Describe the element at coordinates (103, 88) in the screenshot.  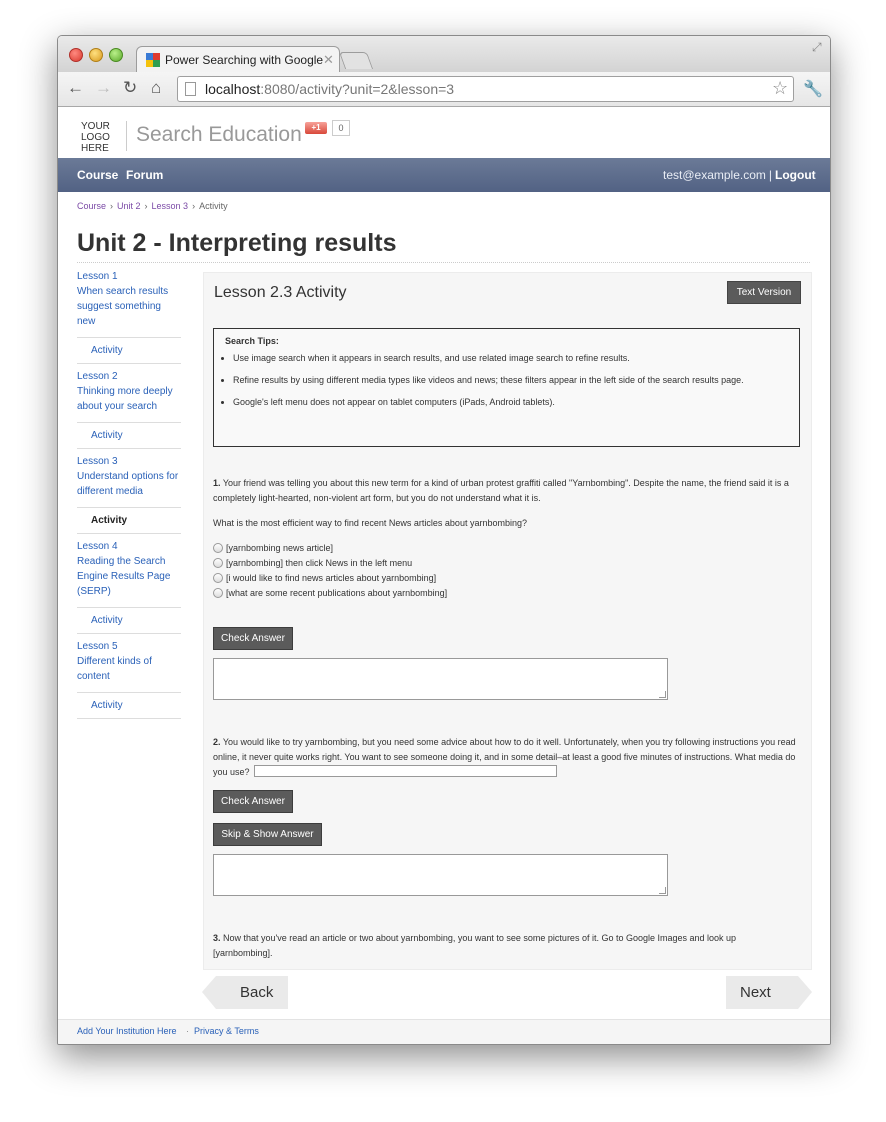
I see `forward-arrow-icon: →` at that location.